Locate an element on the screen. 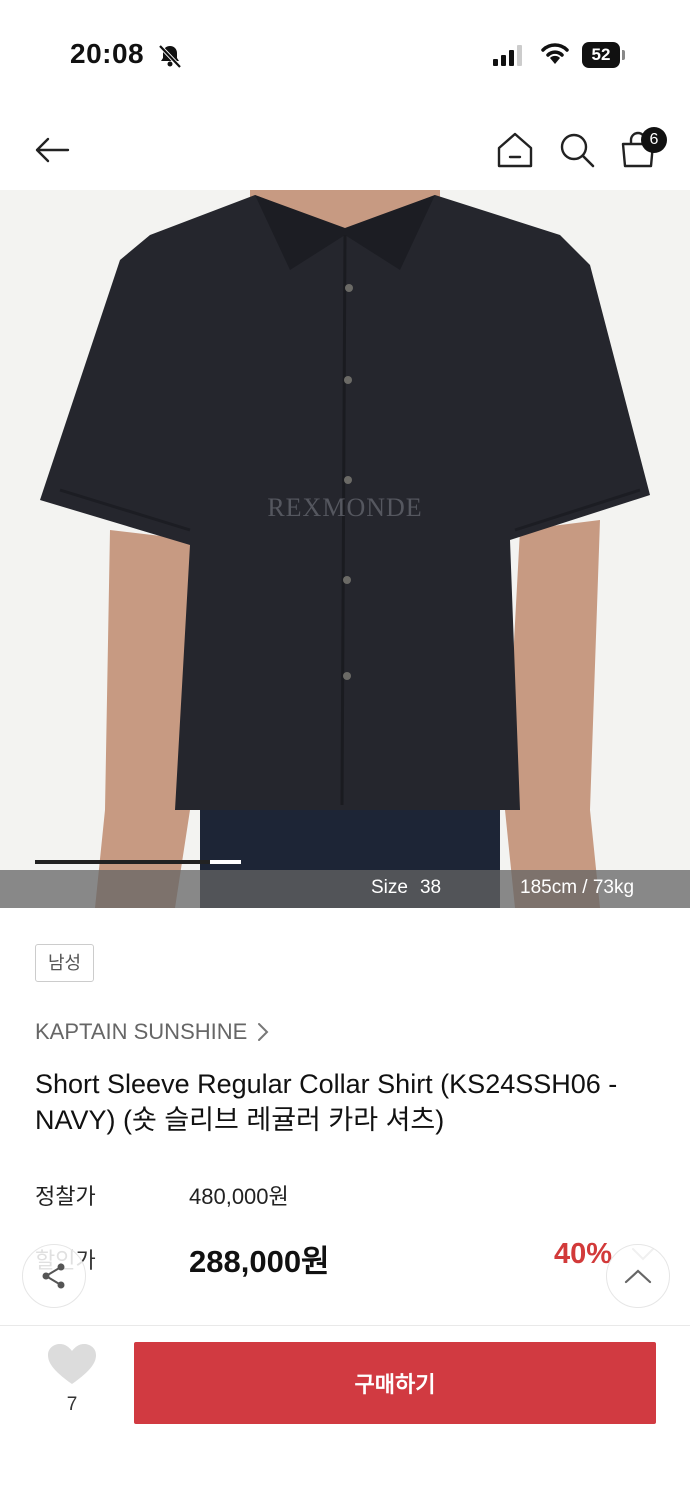  like-button: 7 is located at coordinates (72, 1382).